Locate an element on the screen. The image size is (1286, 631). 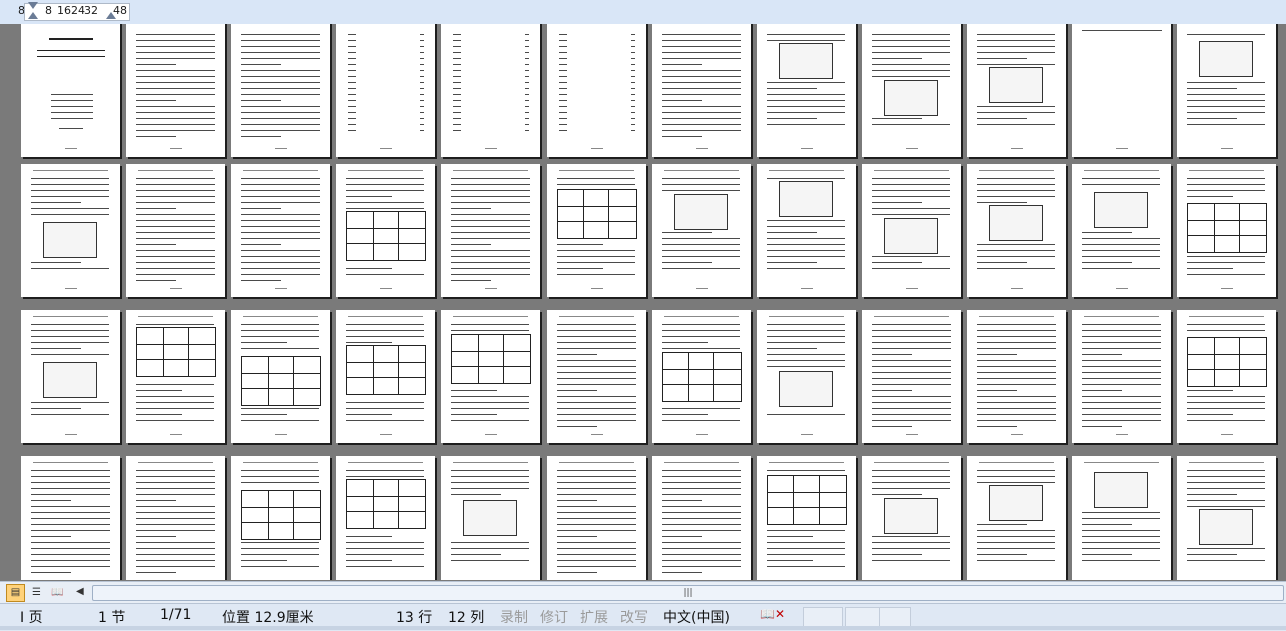
taskbar-strip is located at coordinates (643, 628).